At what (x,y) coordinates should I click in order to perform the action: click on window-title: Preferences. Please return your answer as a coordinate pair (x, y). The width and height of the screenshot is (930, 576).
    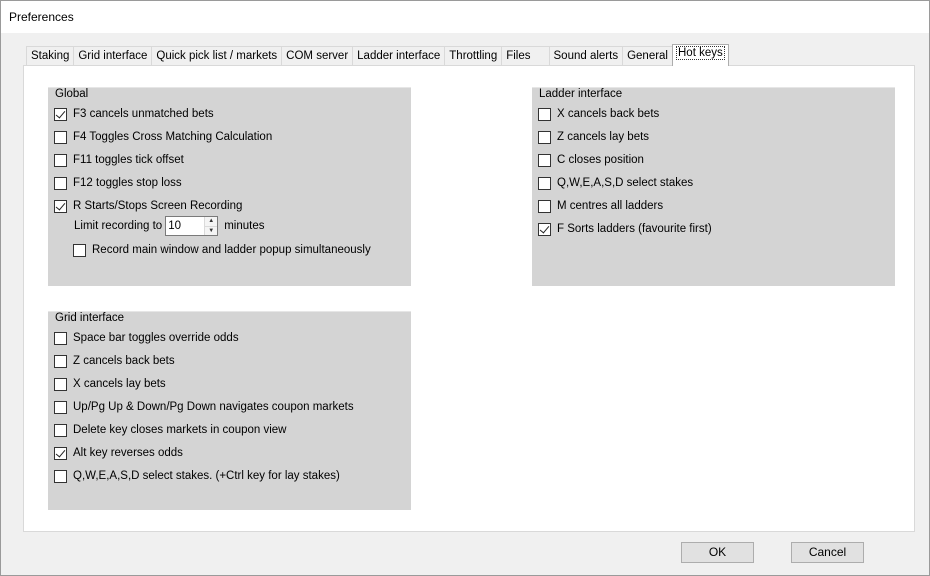
    Looking at the image, I should click on (41, 17).